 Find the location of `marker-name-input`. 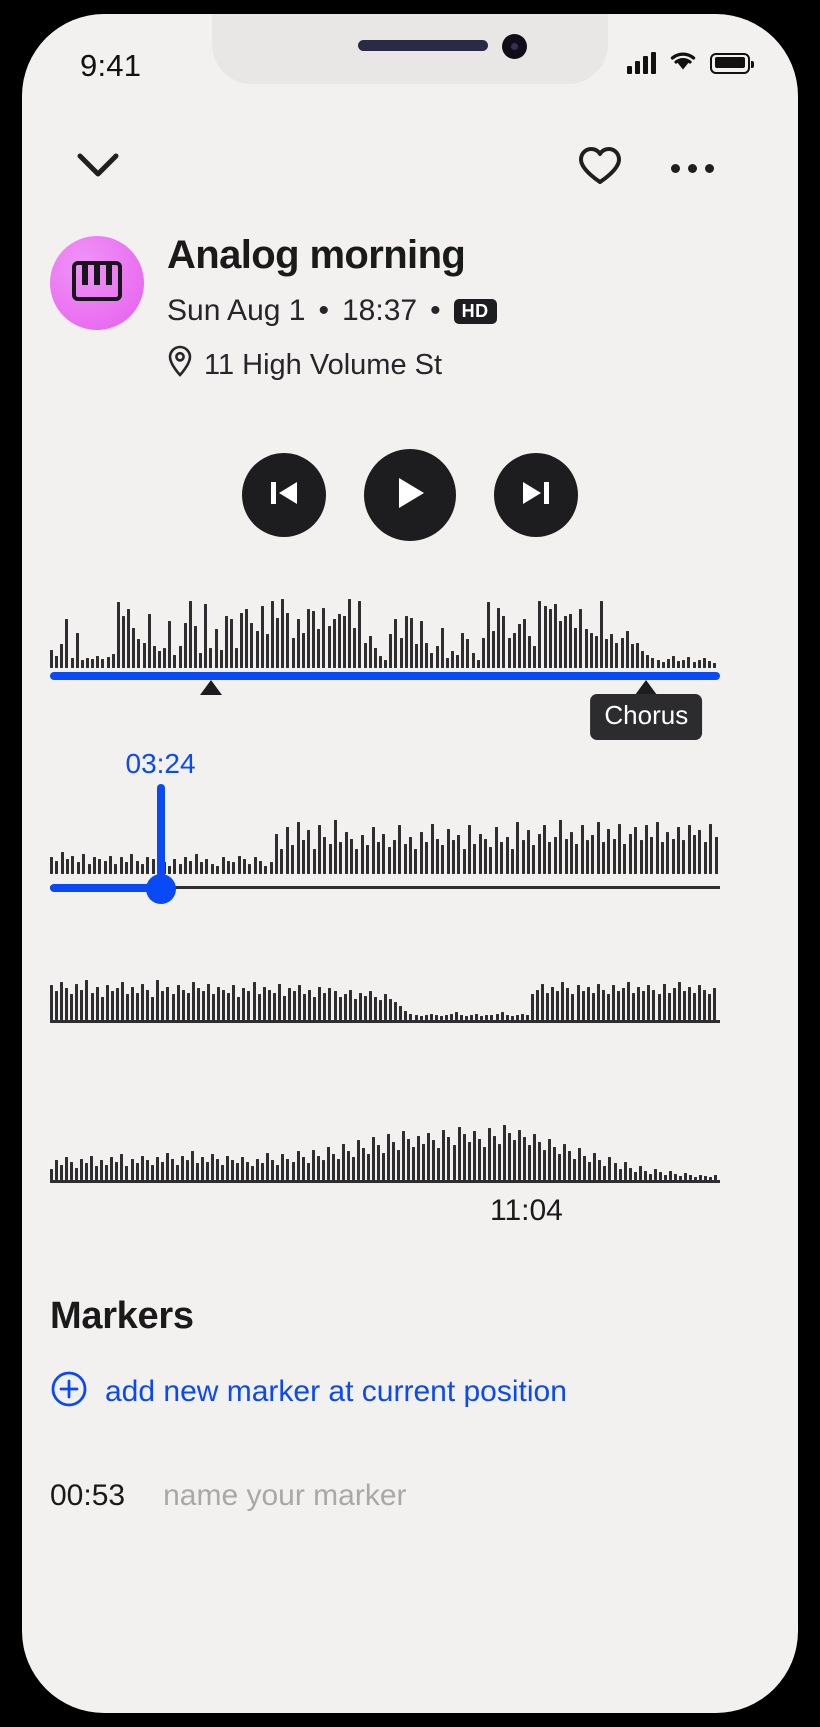

marker-name-input is located at coordinates (393, 1496).